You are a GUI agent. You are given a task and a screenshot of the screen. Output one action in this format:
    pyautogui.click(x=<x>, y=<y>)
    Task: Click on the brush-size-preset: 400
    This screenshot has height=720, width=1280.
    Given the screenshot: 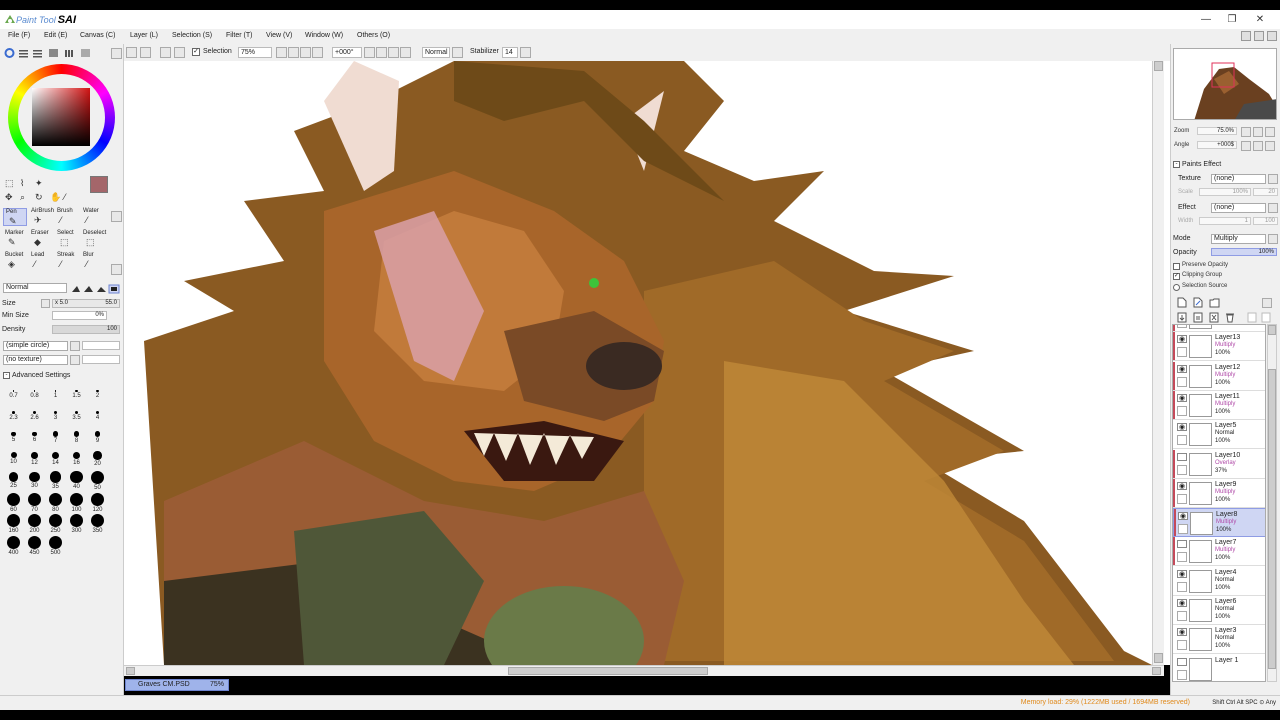 What is the action you would take?
    pyautogui.click(x=13, y=546)
    